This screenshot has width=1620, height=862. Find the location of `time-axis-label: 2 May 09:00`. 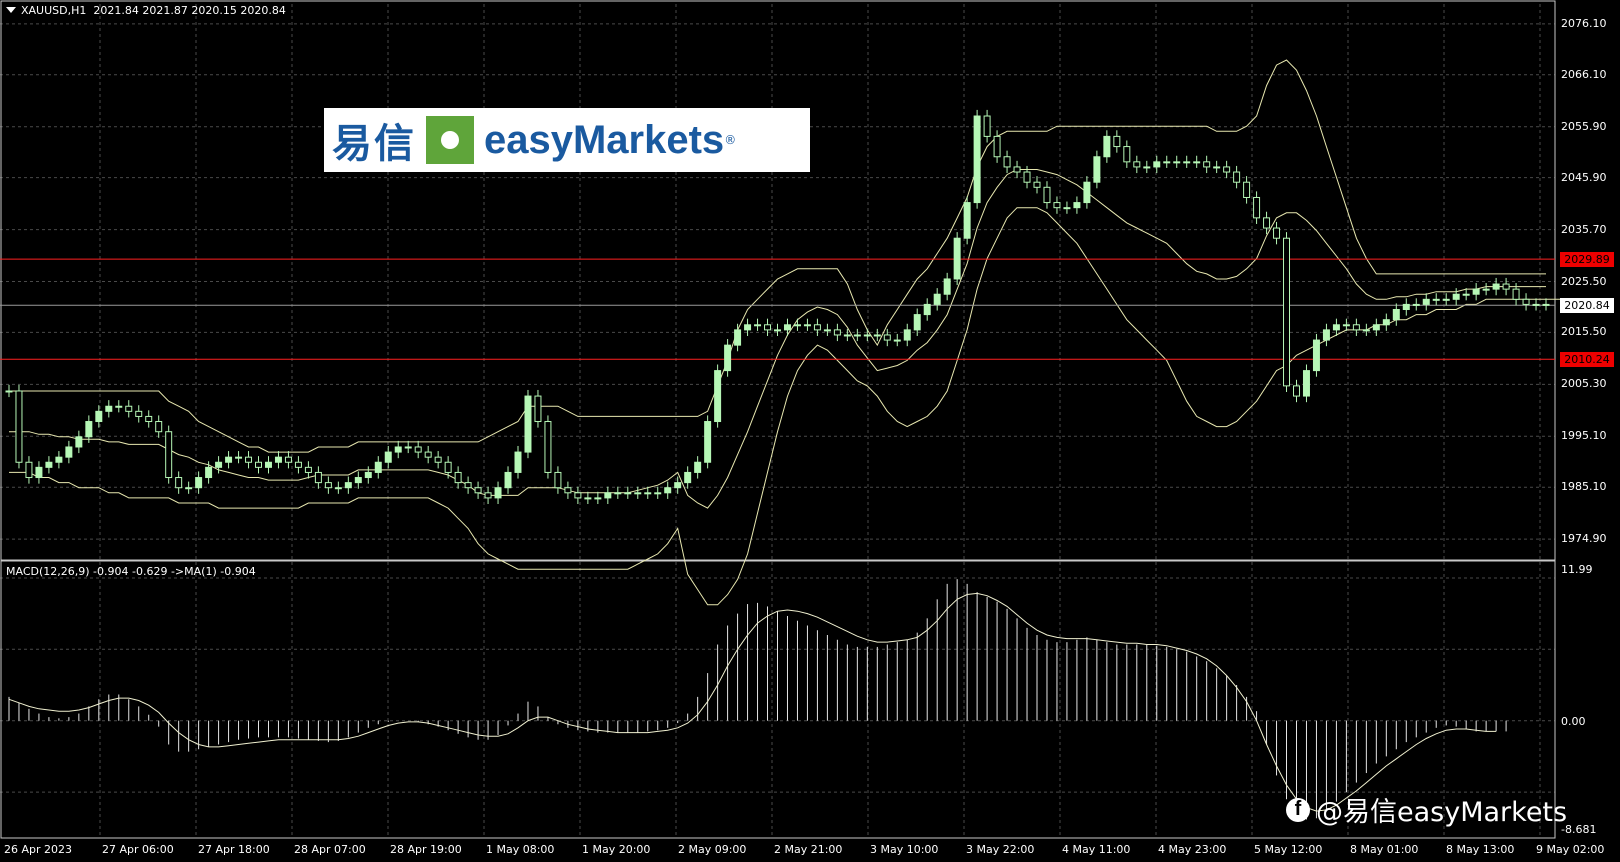

time-axis-label: 2 May 09:00 is located at coordinates (712, 849).